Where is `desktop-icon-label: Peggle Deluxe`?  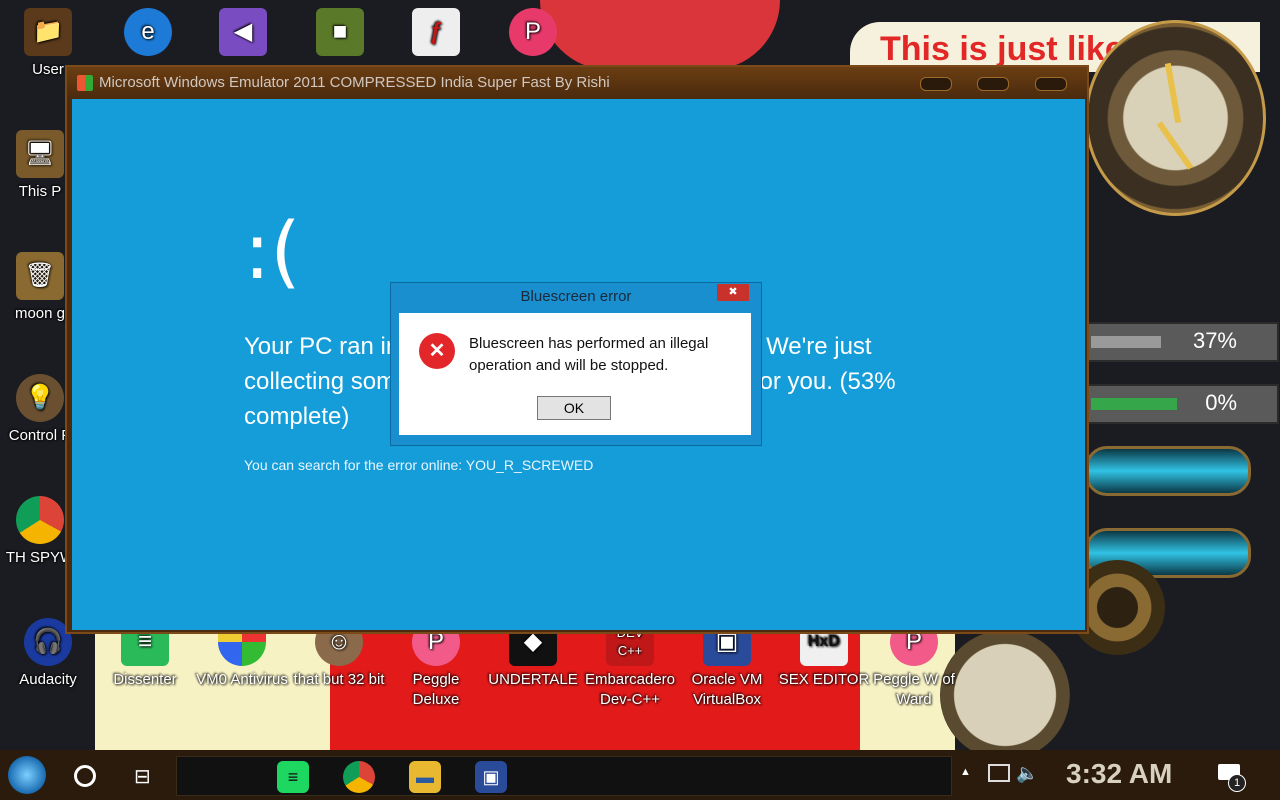 desktop-icon-label: Peggle Deluxe is located at coordinates (436, 689).